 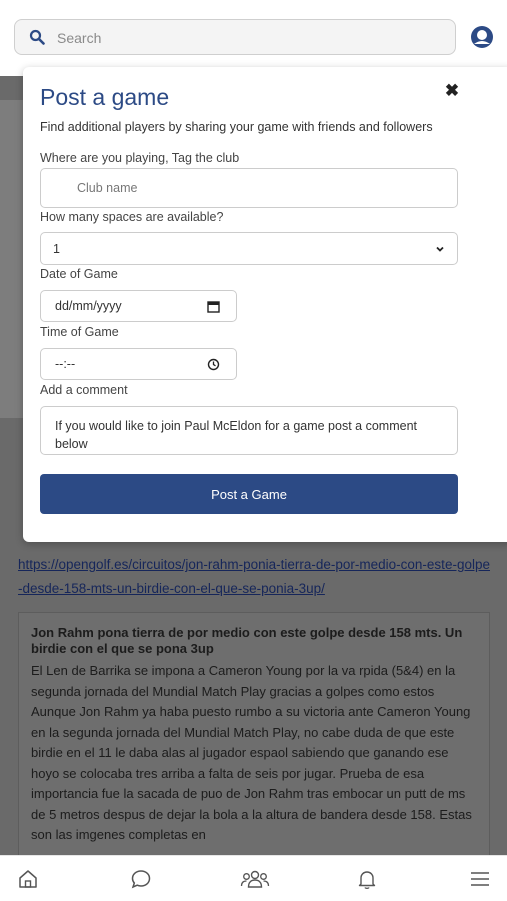 I want to click on spaces-value: 1, so click(x=56, y=248).